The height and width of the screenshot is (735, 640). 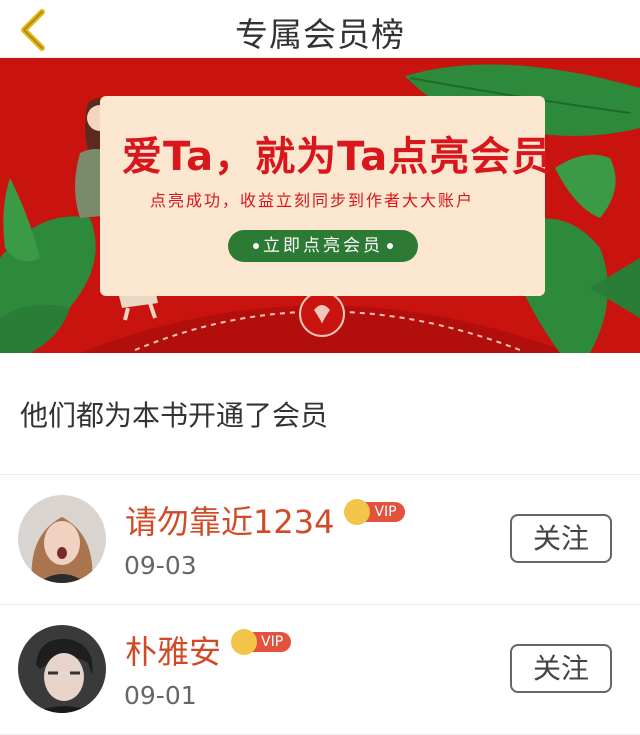 I want to click on banner-headline: 爱Ta，就为Ta点亮会员, so click(x=337, y=157).